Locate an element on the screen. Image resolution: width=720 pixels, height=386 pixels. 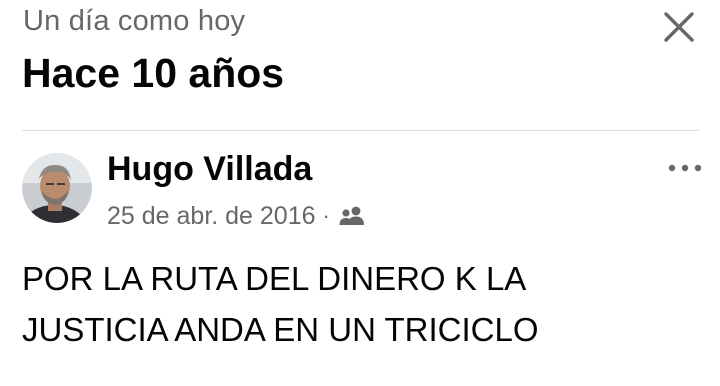
friends-icon is located at coordinates (352, 216).